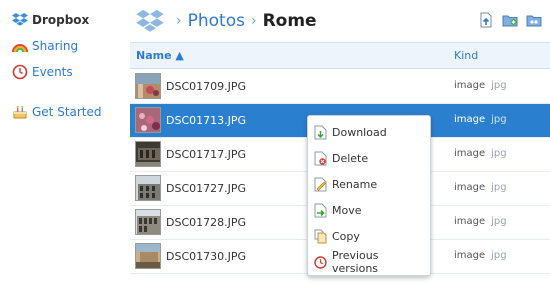 The width and height of the screenshot is (550, 284). Describe the element at coordinates (320, 132) in the screenshot. I see `download-icon` at that location.